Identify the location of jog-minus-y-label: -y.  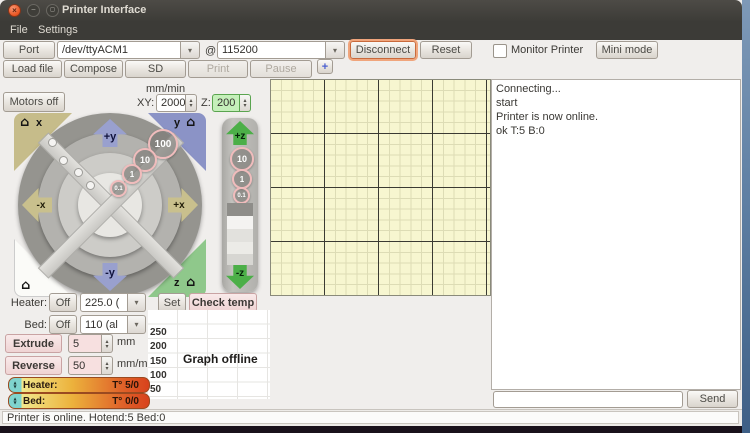
(110, 273).